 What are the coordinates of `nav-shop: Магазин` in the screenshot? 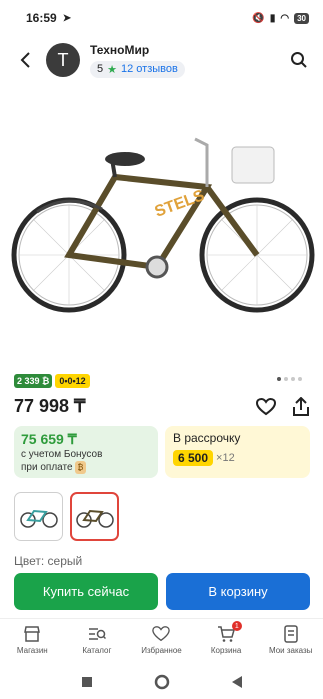 It's located at (32, 641).